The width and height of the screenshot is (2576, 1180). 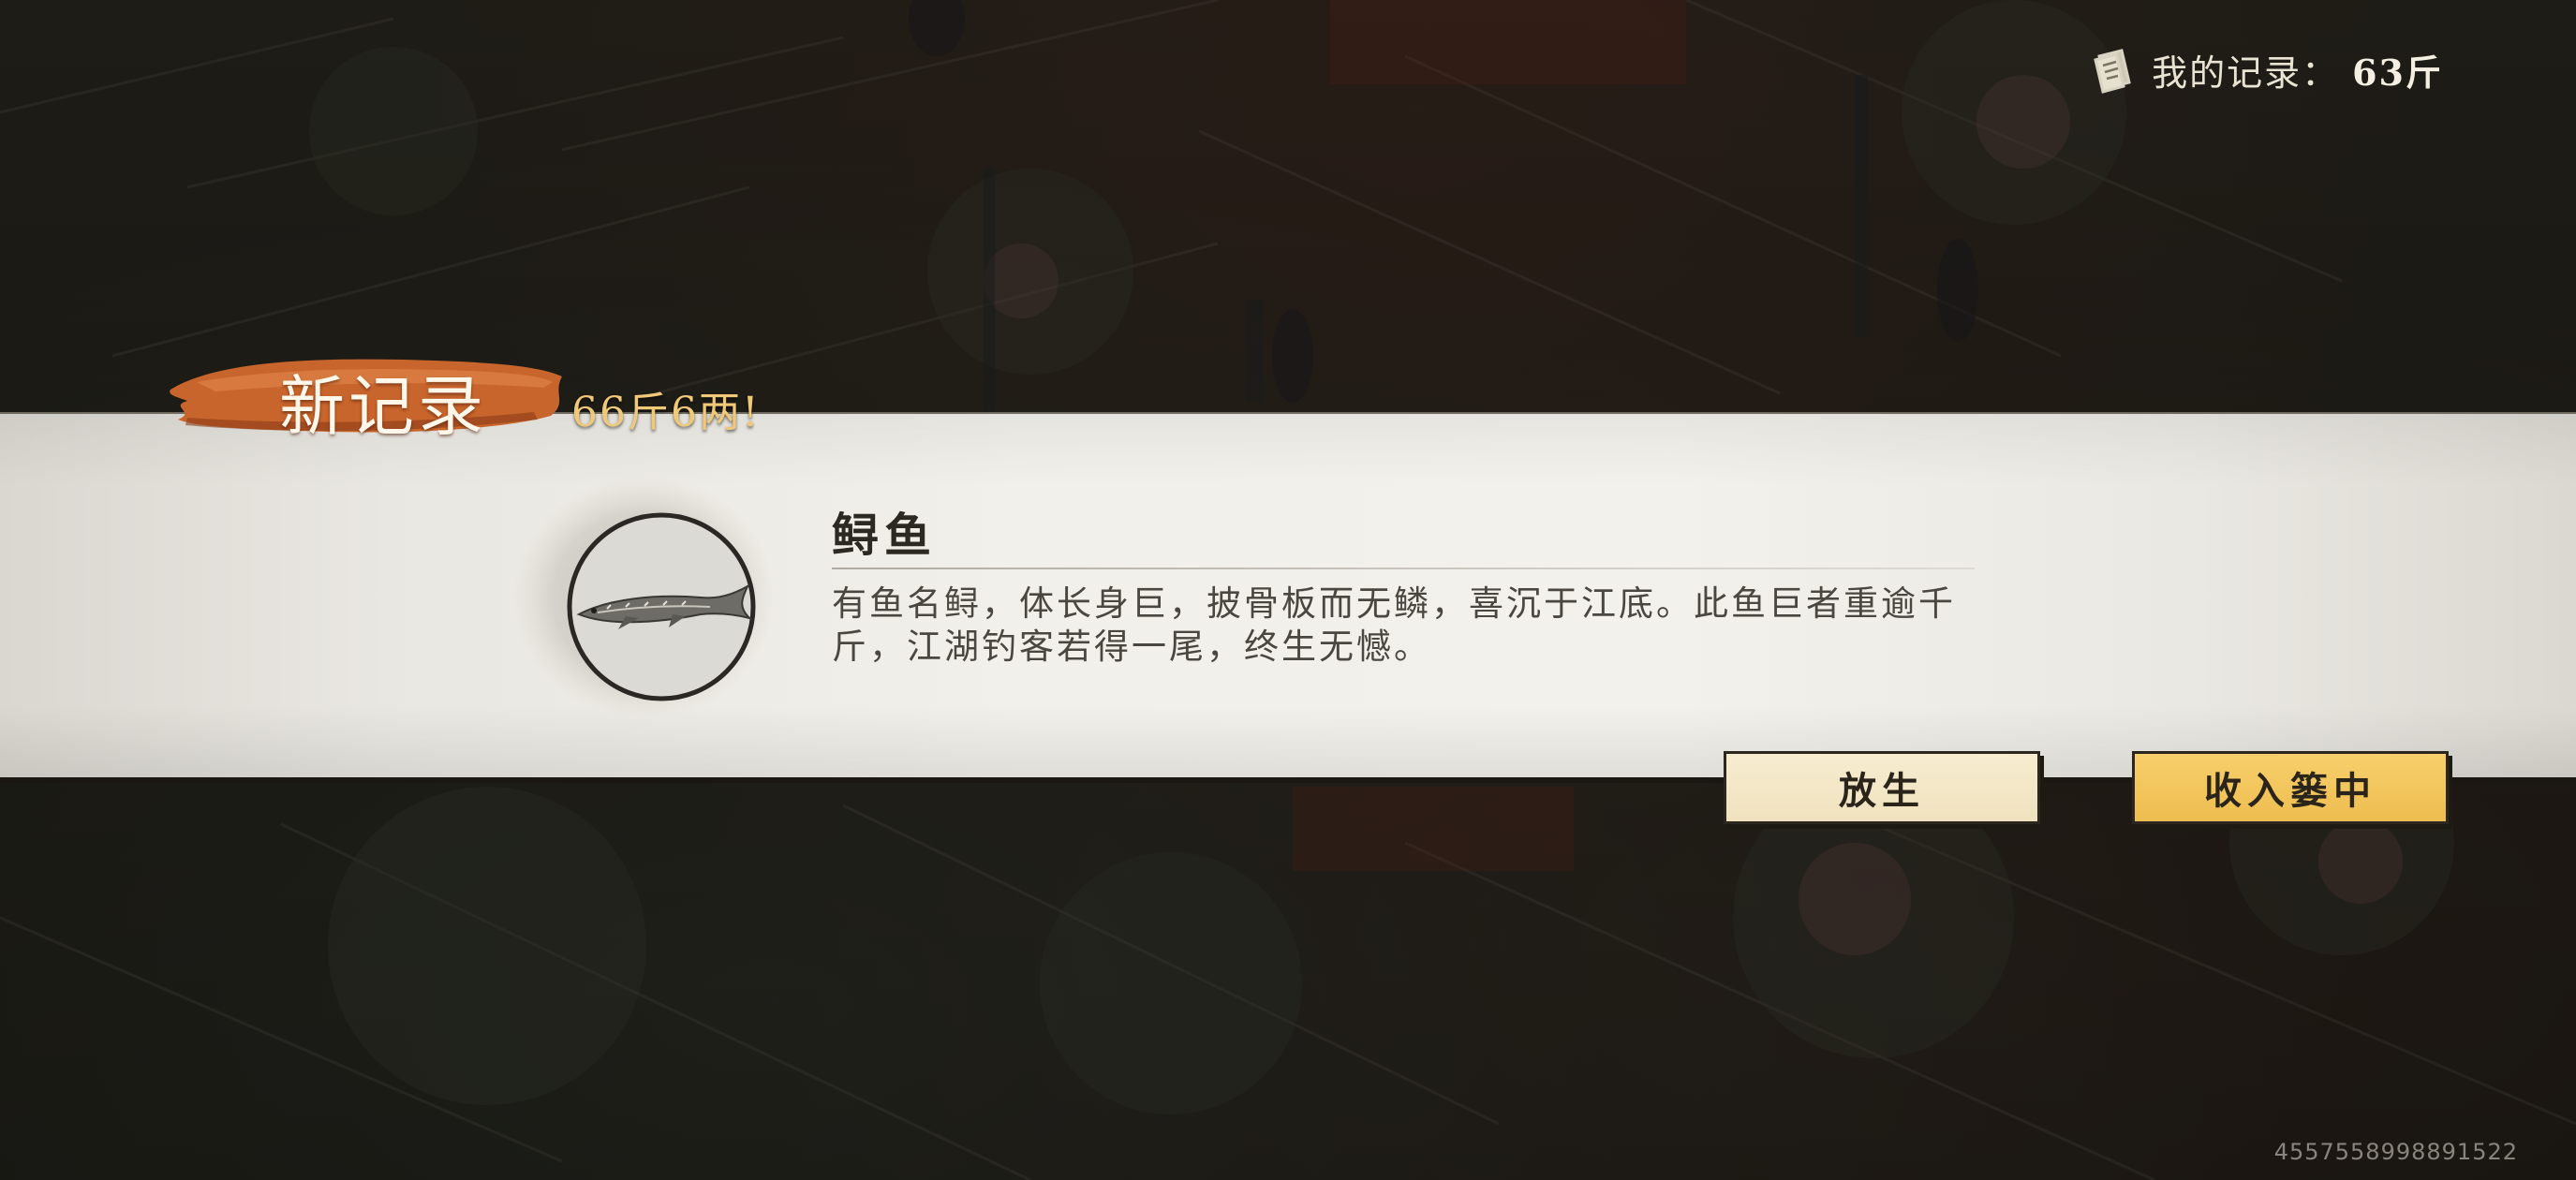 What do you see at coordinates (666, 412) in the screenshot?
I see `new-record-weight: 66斤6两!` at bounding box center [666, 412].